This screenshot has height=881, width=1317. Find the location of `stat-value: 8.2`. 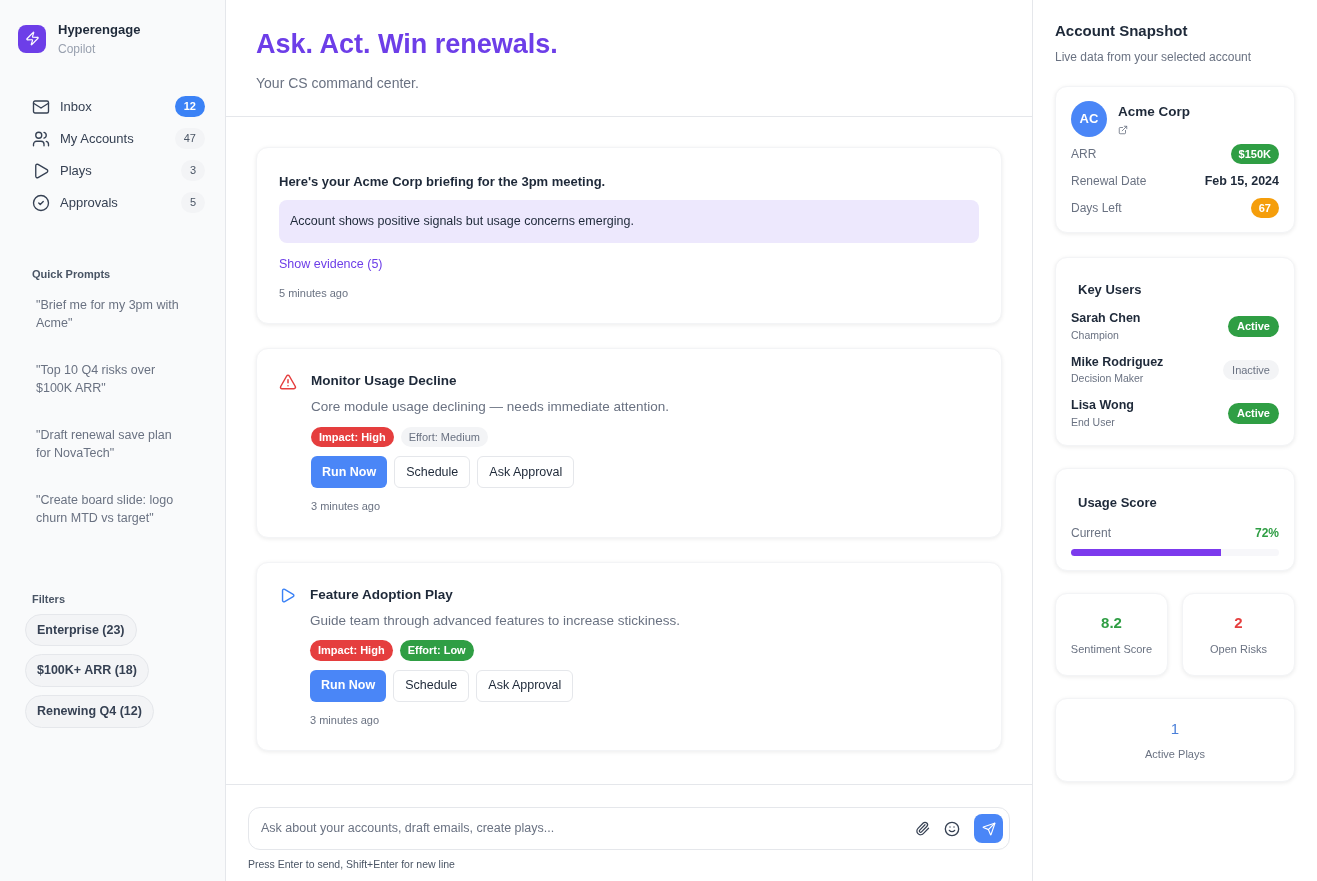

stat-value: 8.2 is located at coordinates (1111, 623).